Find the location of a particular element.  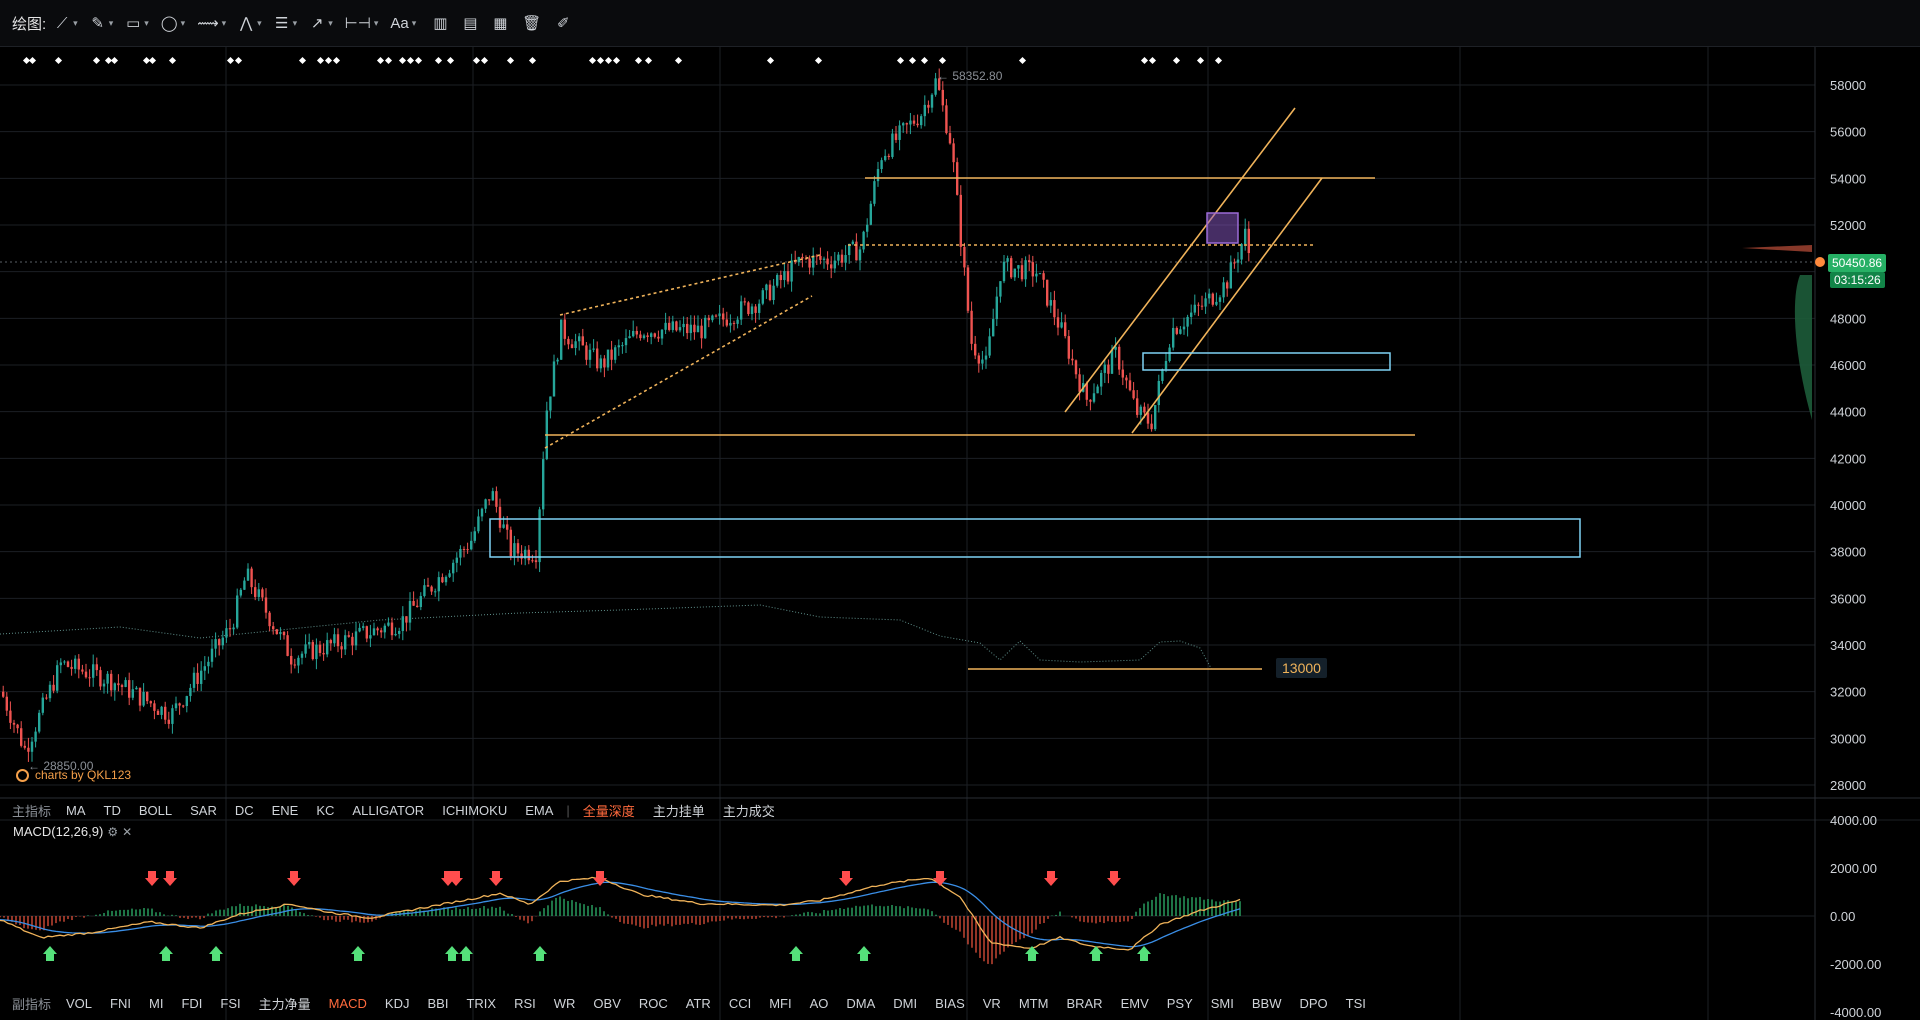

indicator-fsi: FSI is located at coordinates (230, 1003).